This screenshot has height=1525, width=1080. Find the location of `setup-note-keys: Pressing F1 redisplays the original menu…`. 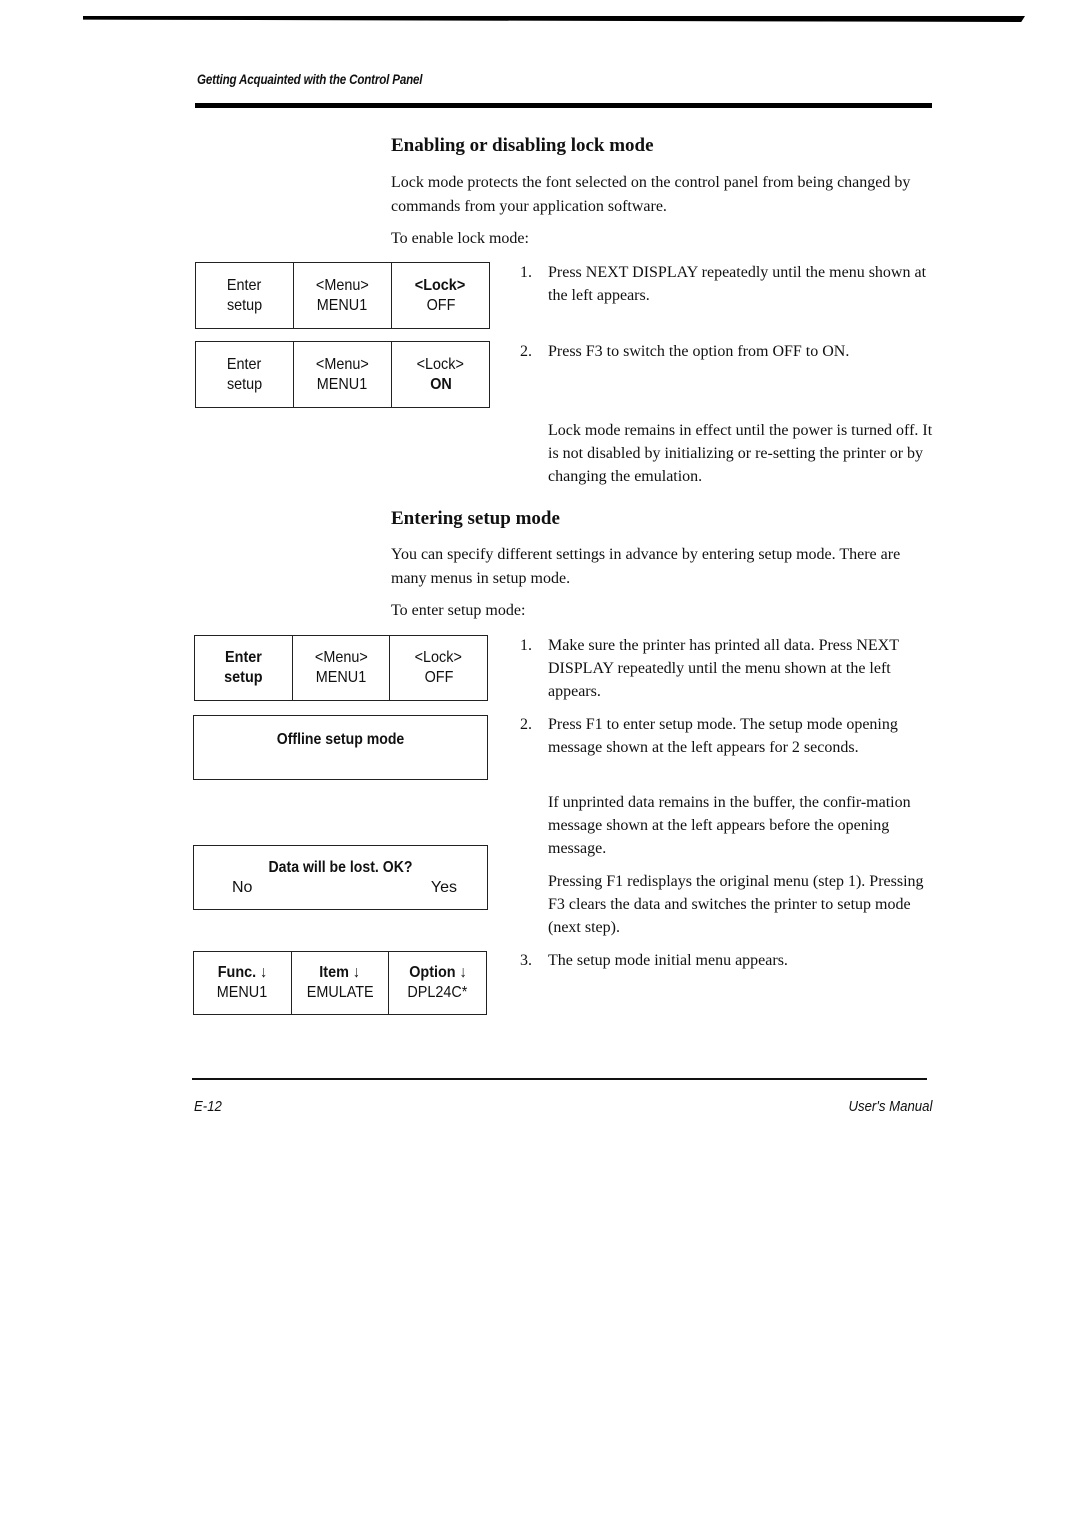

setup-note-keys: Pressing F1 redisplays the original menu… is located at coordinates (736, 904).